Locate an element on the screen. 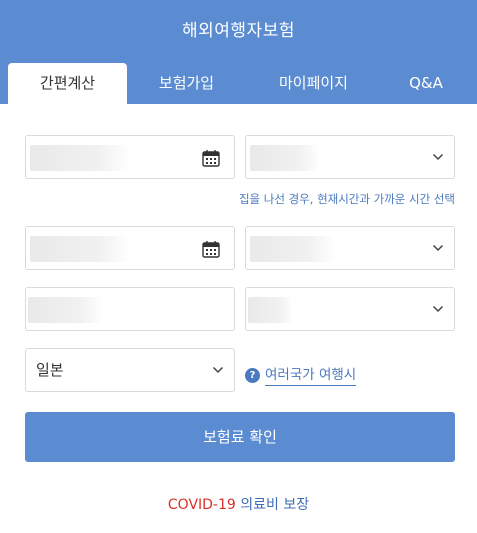 The height and width of the screenshot is (533, 477). country-select: 일본 is located at coordinates (130, 370).